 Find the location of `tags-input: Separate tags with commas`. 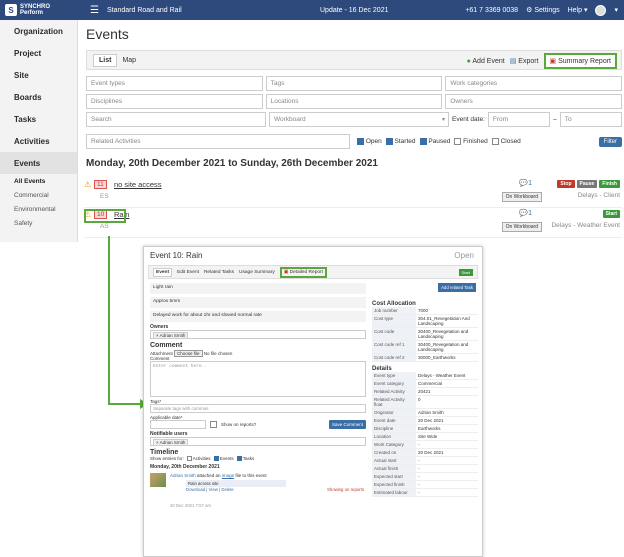

tags-input: Separate tags with commas is located at coordinates (258, 408).